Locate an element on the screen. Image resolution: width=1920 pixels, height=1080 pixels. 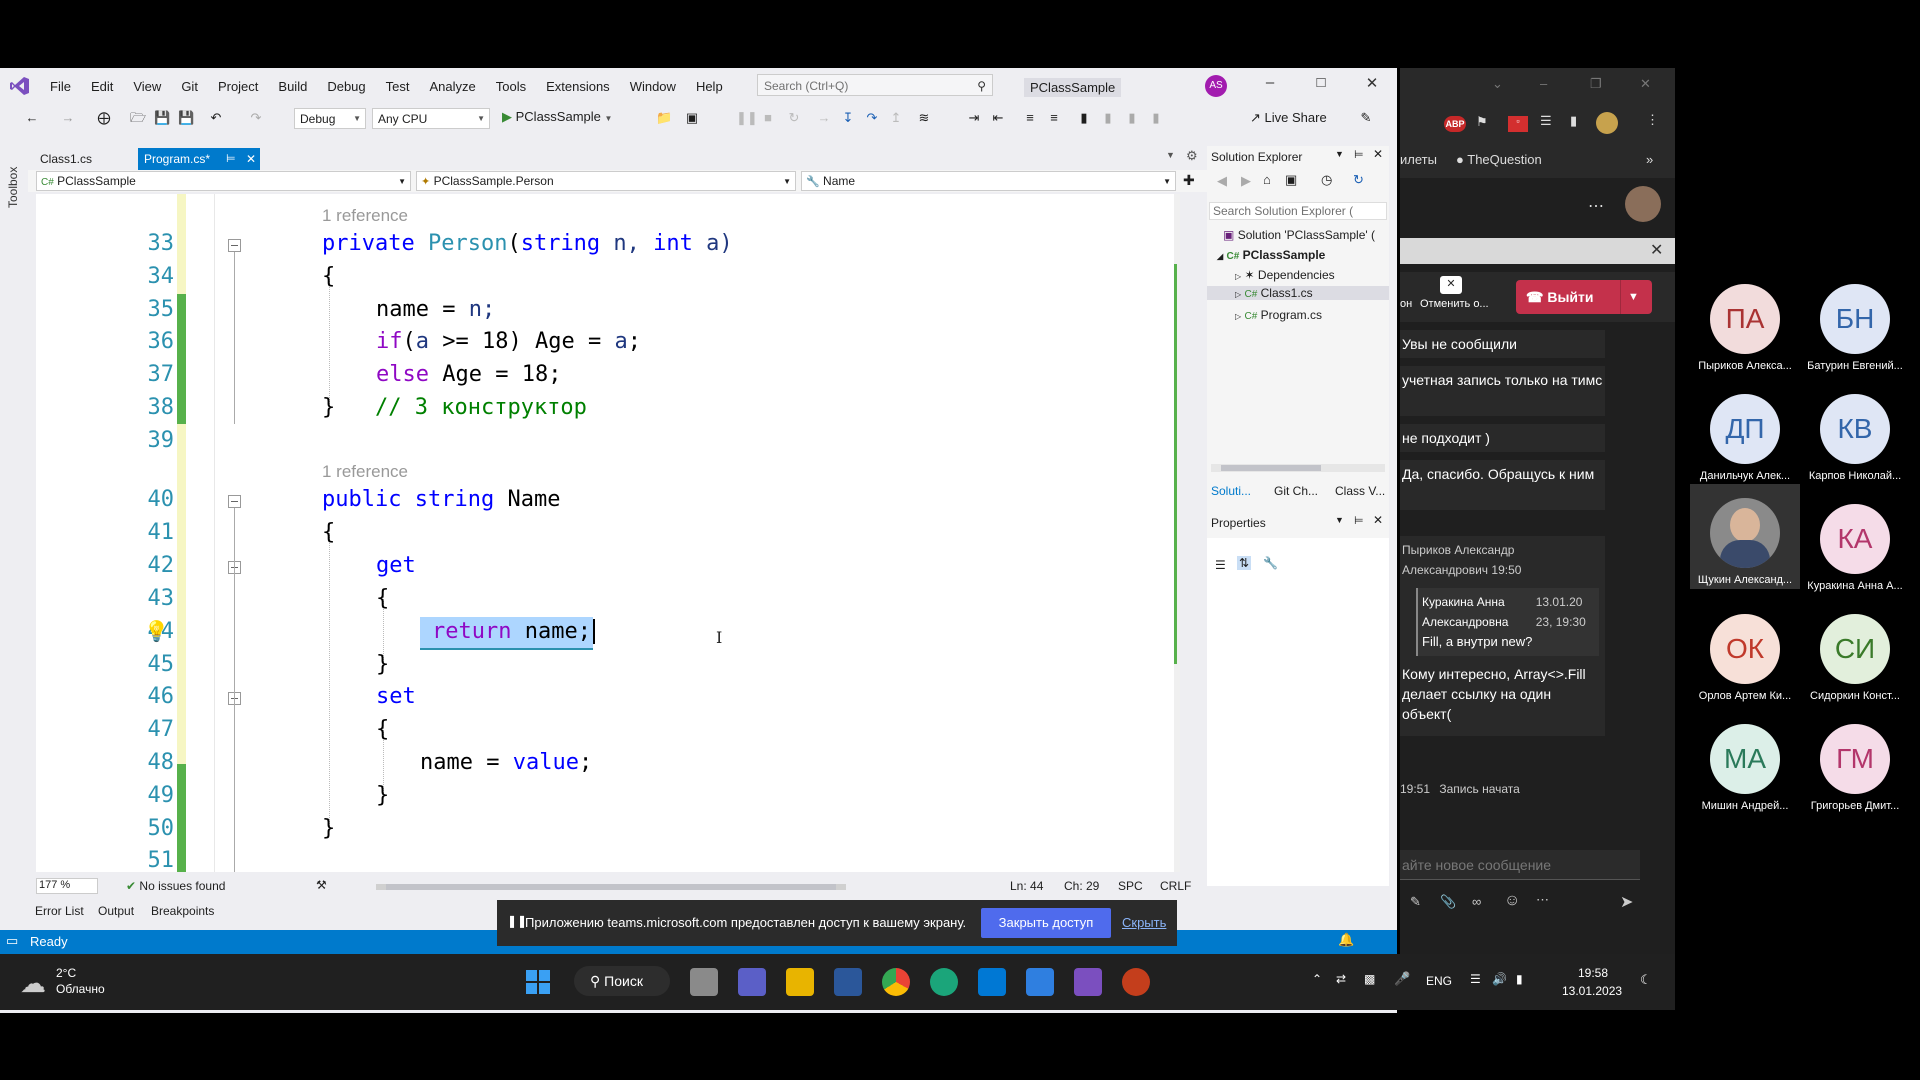
redo-icon: ↷ is located at coordinates (256, 118).